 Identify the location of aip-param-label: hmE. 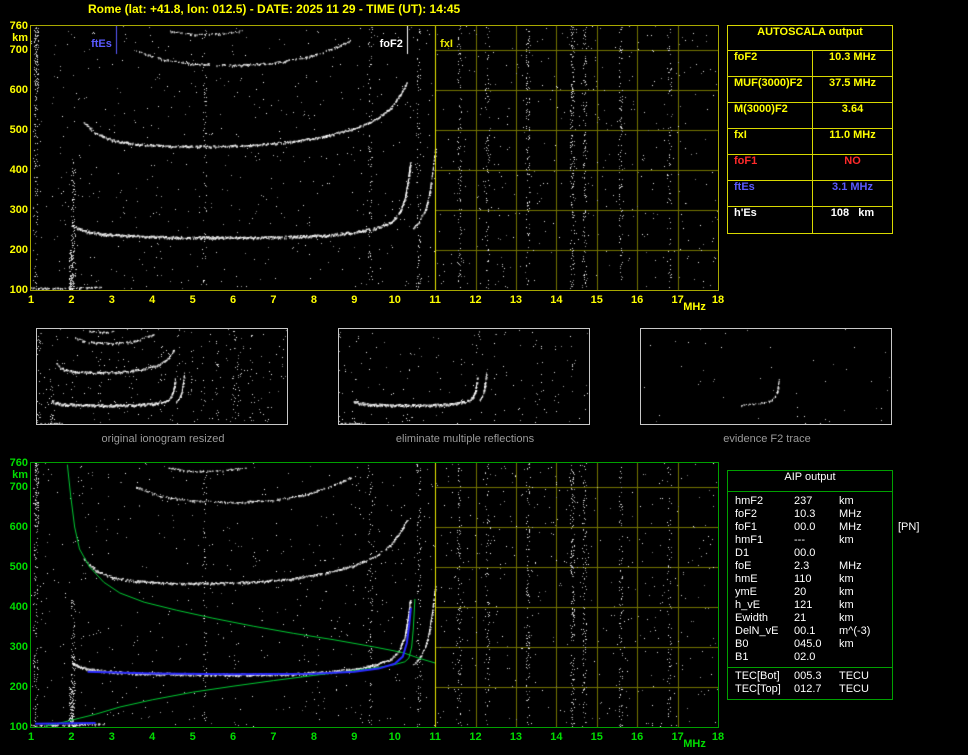
(746, 579).